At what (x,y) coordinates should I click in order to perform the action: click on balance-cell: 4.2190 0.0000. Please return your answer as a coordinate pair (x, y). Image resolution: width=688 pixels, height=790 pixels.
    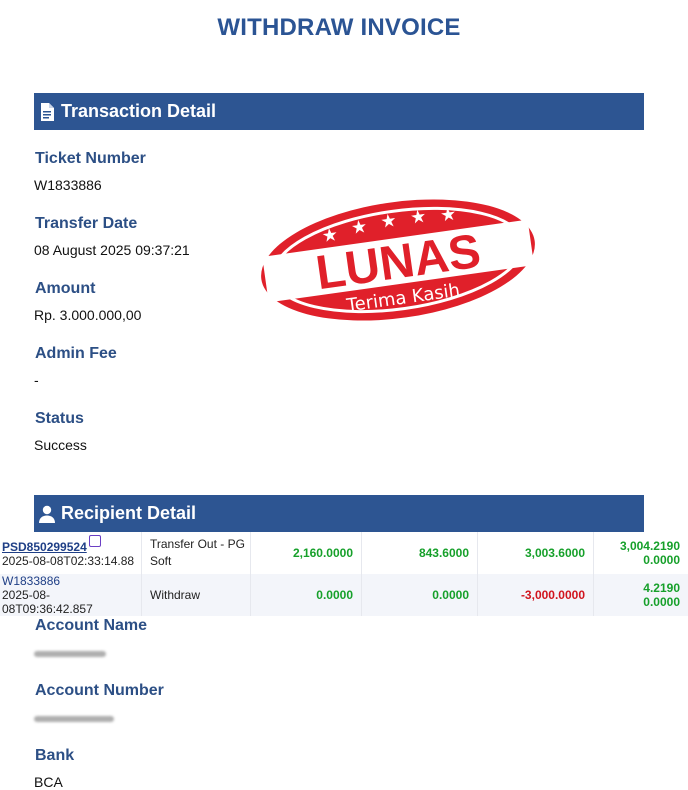
    Looking at the image, I should click on (641, 595).